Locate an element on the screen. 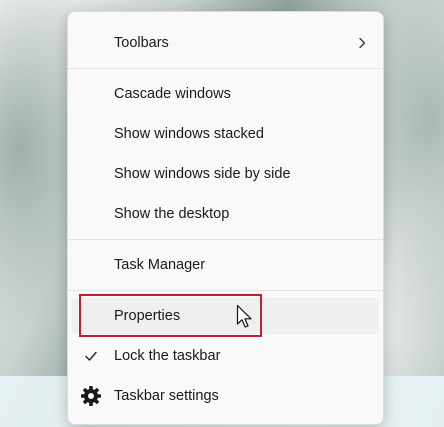 Image resolution: width=444 pixels, height=427 pixels. menu-item-task-manager: Task Manager is located at coordinates (225, 265).